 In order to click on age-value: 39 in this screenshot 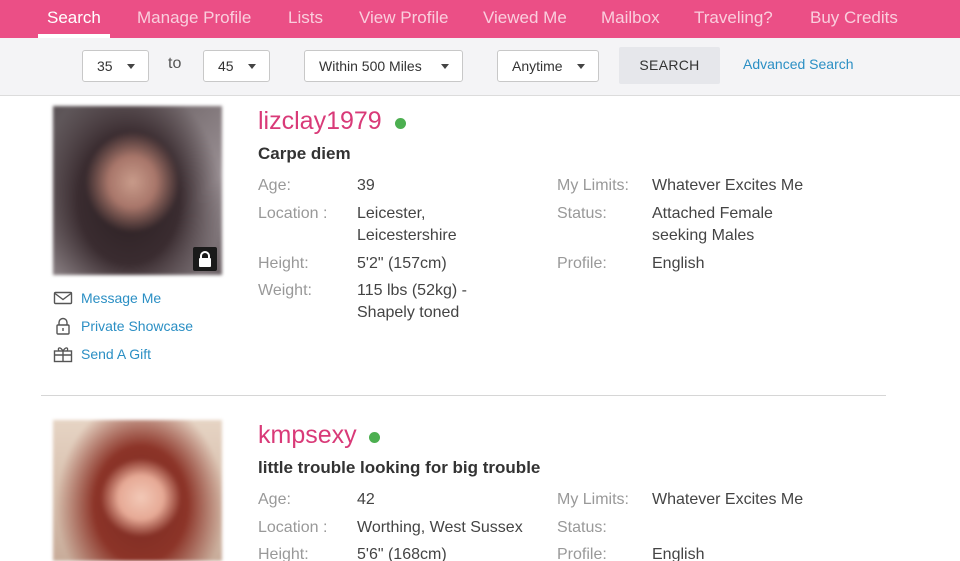, I will do `click(366, 185)`.